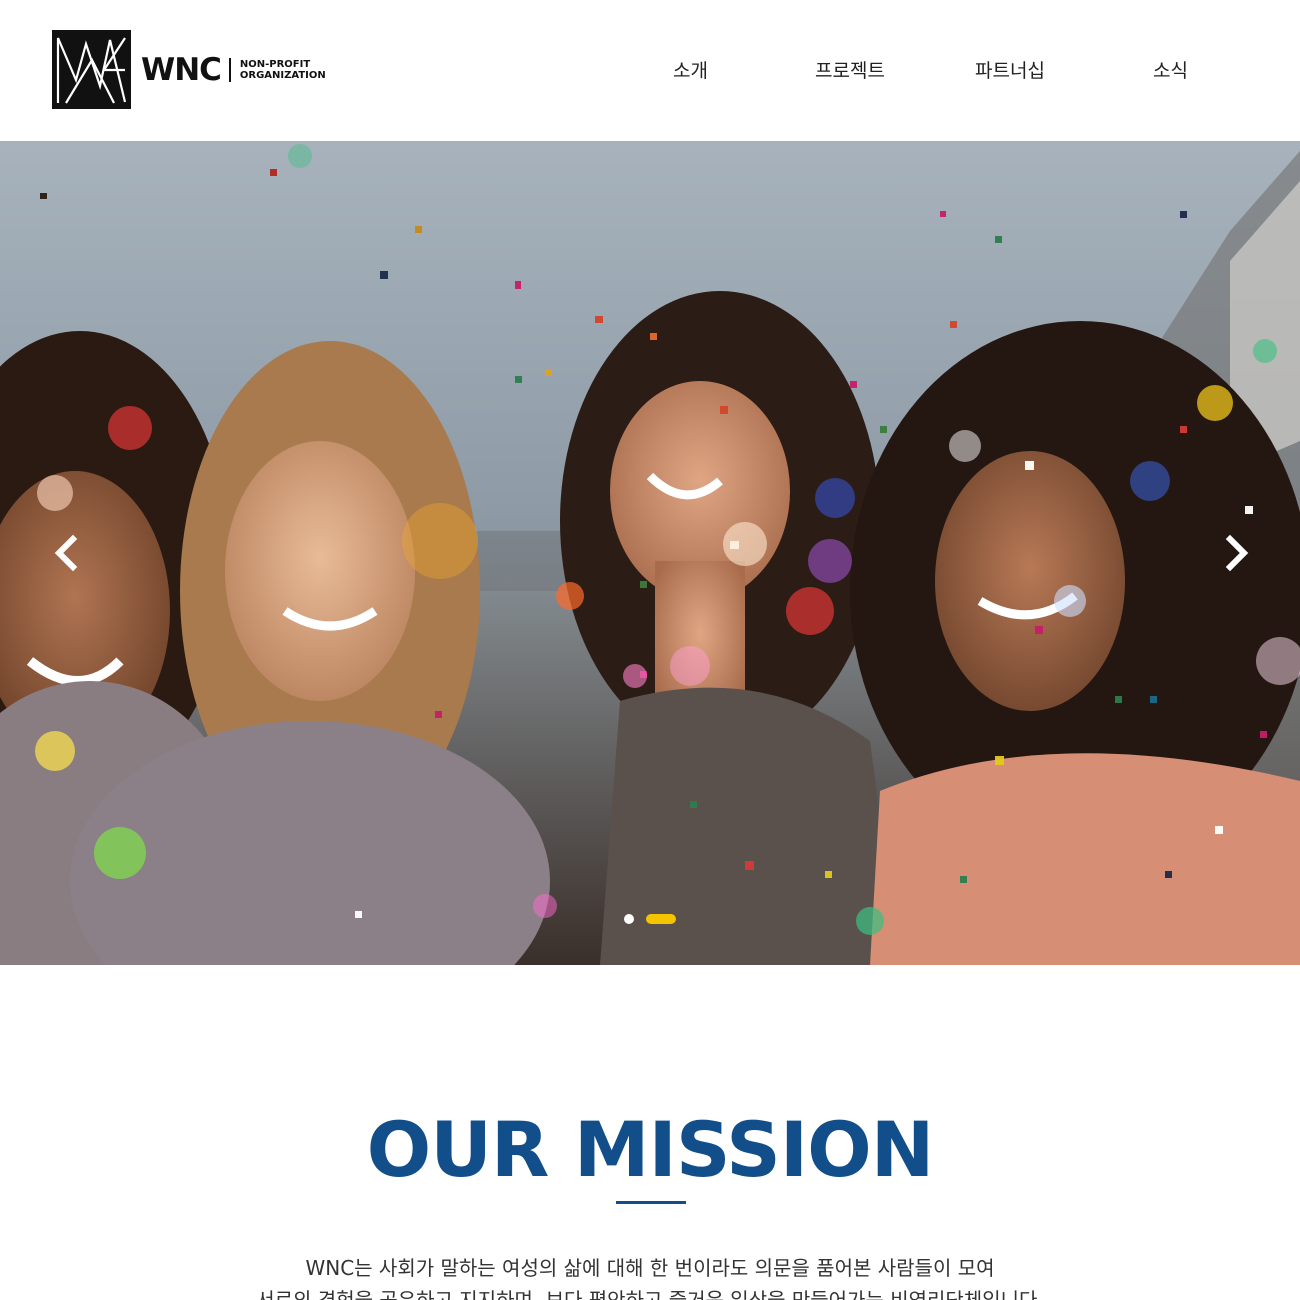 The width and height of the screenshot is (1300, 1300). I want to click on chevron-right-icon, so click(1237, 553).